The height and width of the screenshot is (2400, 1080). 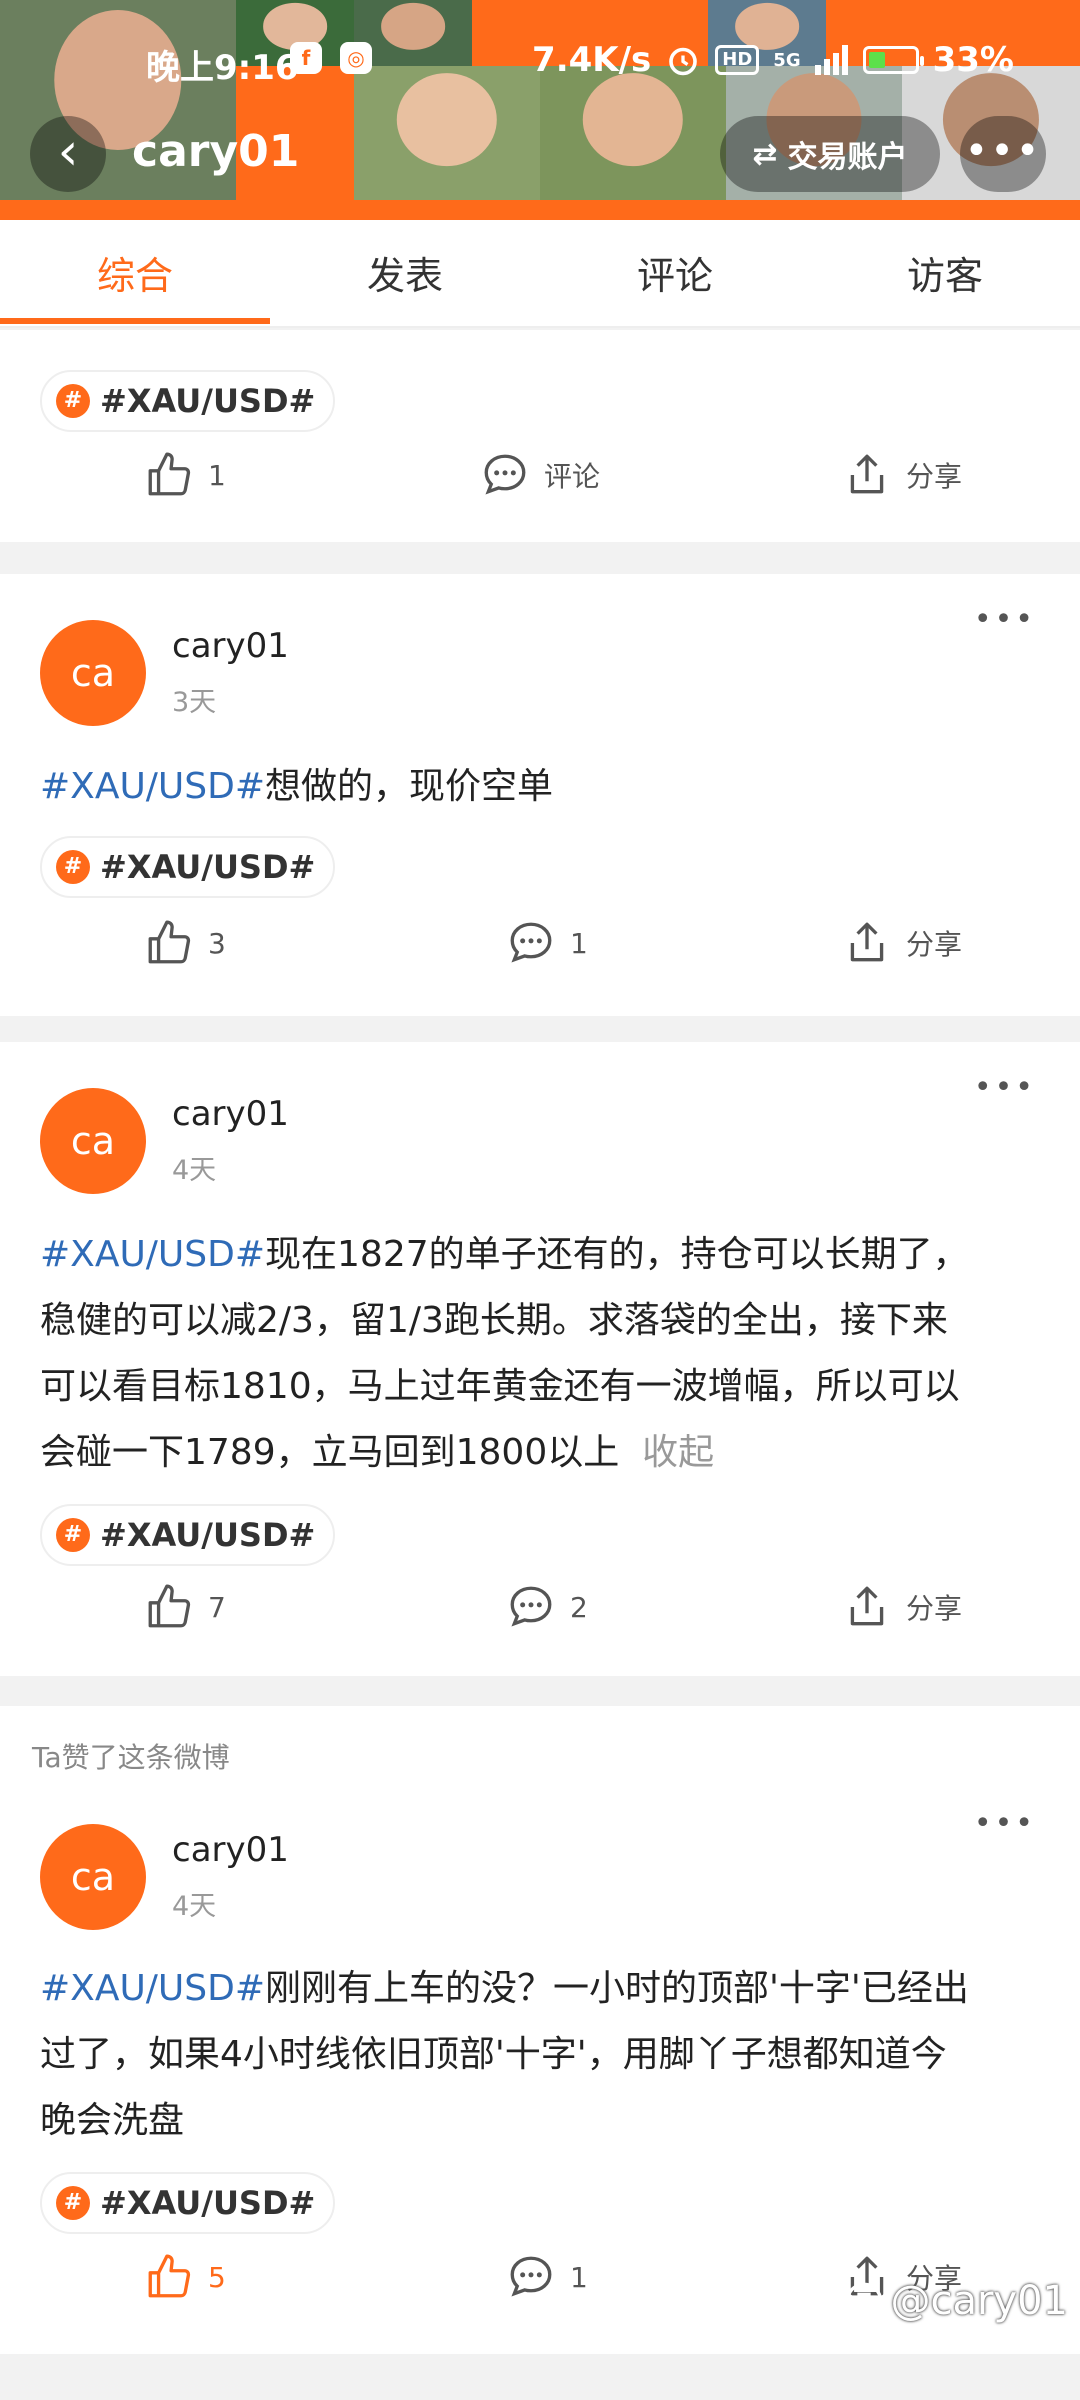 I want to click on network-speed: 7.4K/s, so click(x=592, y=60).